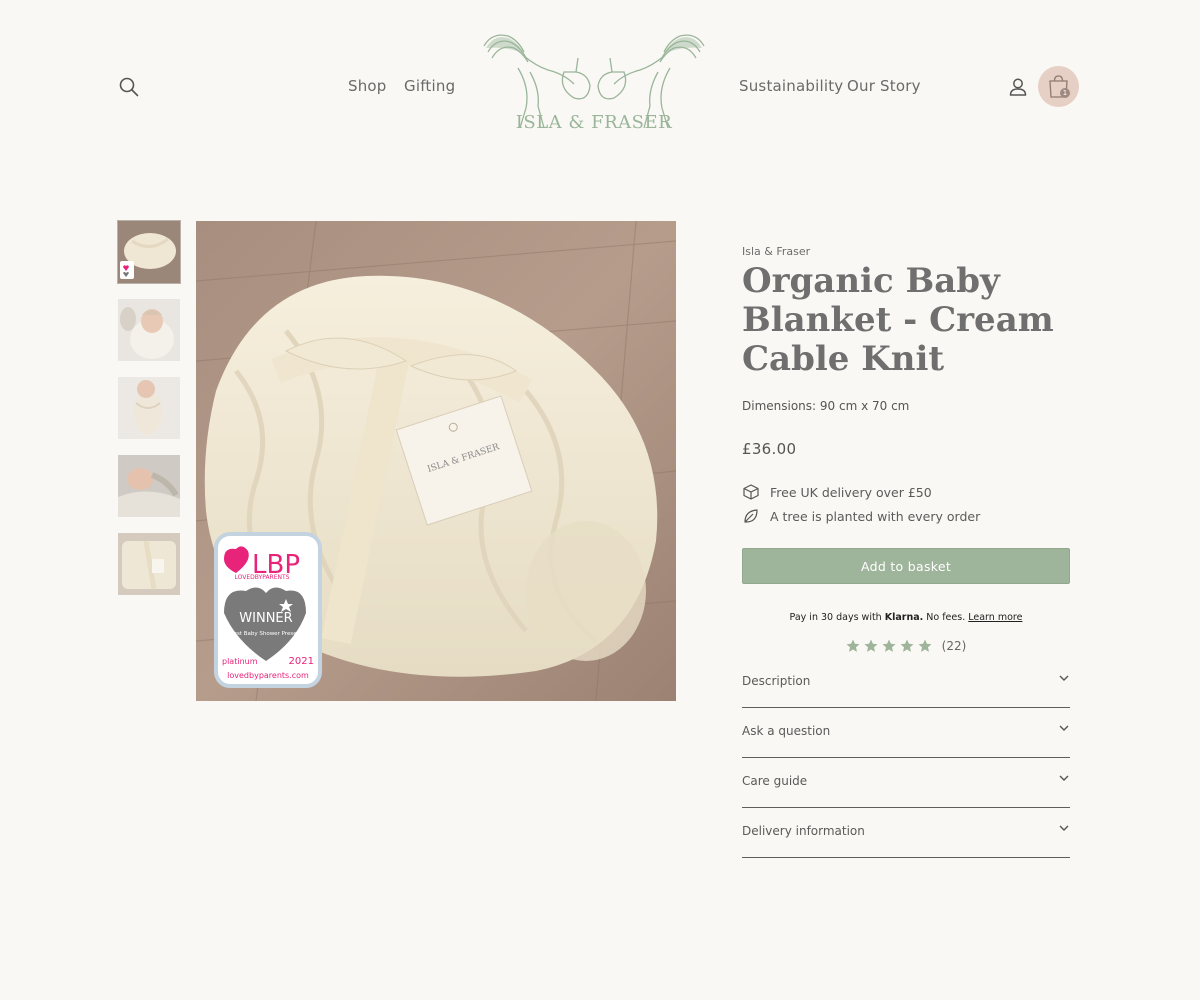 The height and width of the screenshot is (1000, 1200). I want to click on perk-free-delivery: Free UK delivery over £50, so click(837, 492).